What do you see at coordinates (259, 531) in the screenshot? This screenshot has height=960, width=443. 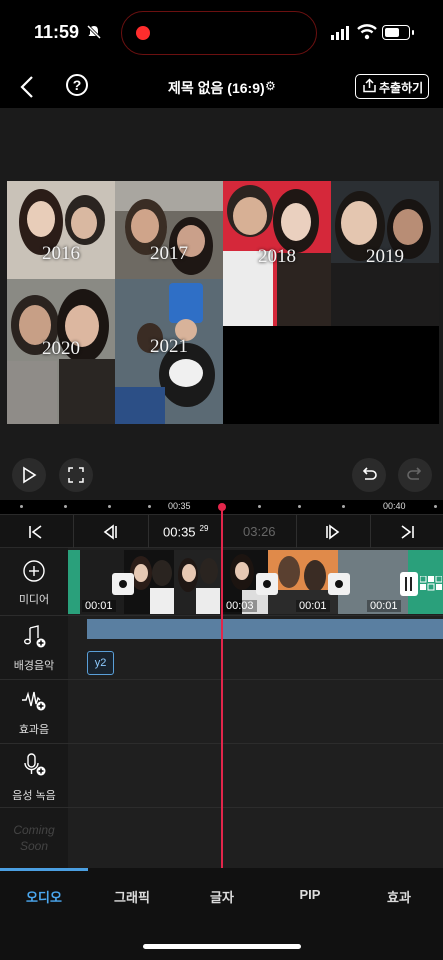 I see `total-duration: 03:26` at bounding box center [259, 531].